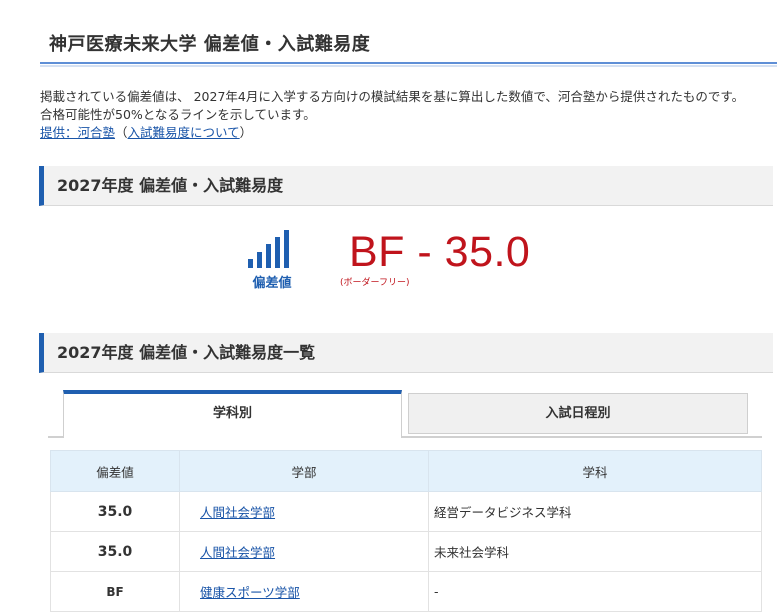  Describe the element at coordinates (375, 283) in the screenshot. I see `borderfree-note: (ボーダーフリー)` at that location.